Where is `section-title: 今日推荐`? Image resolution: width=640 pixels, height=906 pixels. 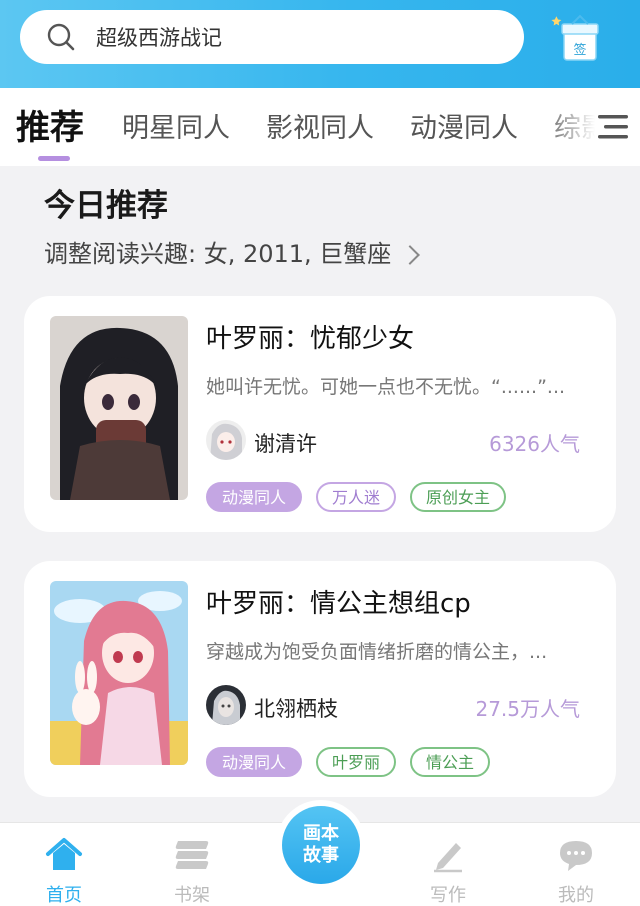 section-title: 今日推荐 is located at coordinates (106, 206).